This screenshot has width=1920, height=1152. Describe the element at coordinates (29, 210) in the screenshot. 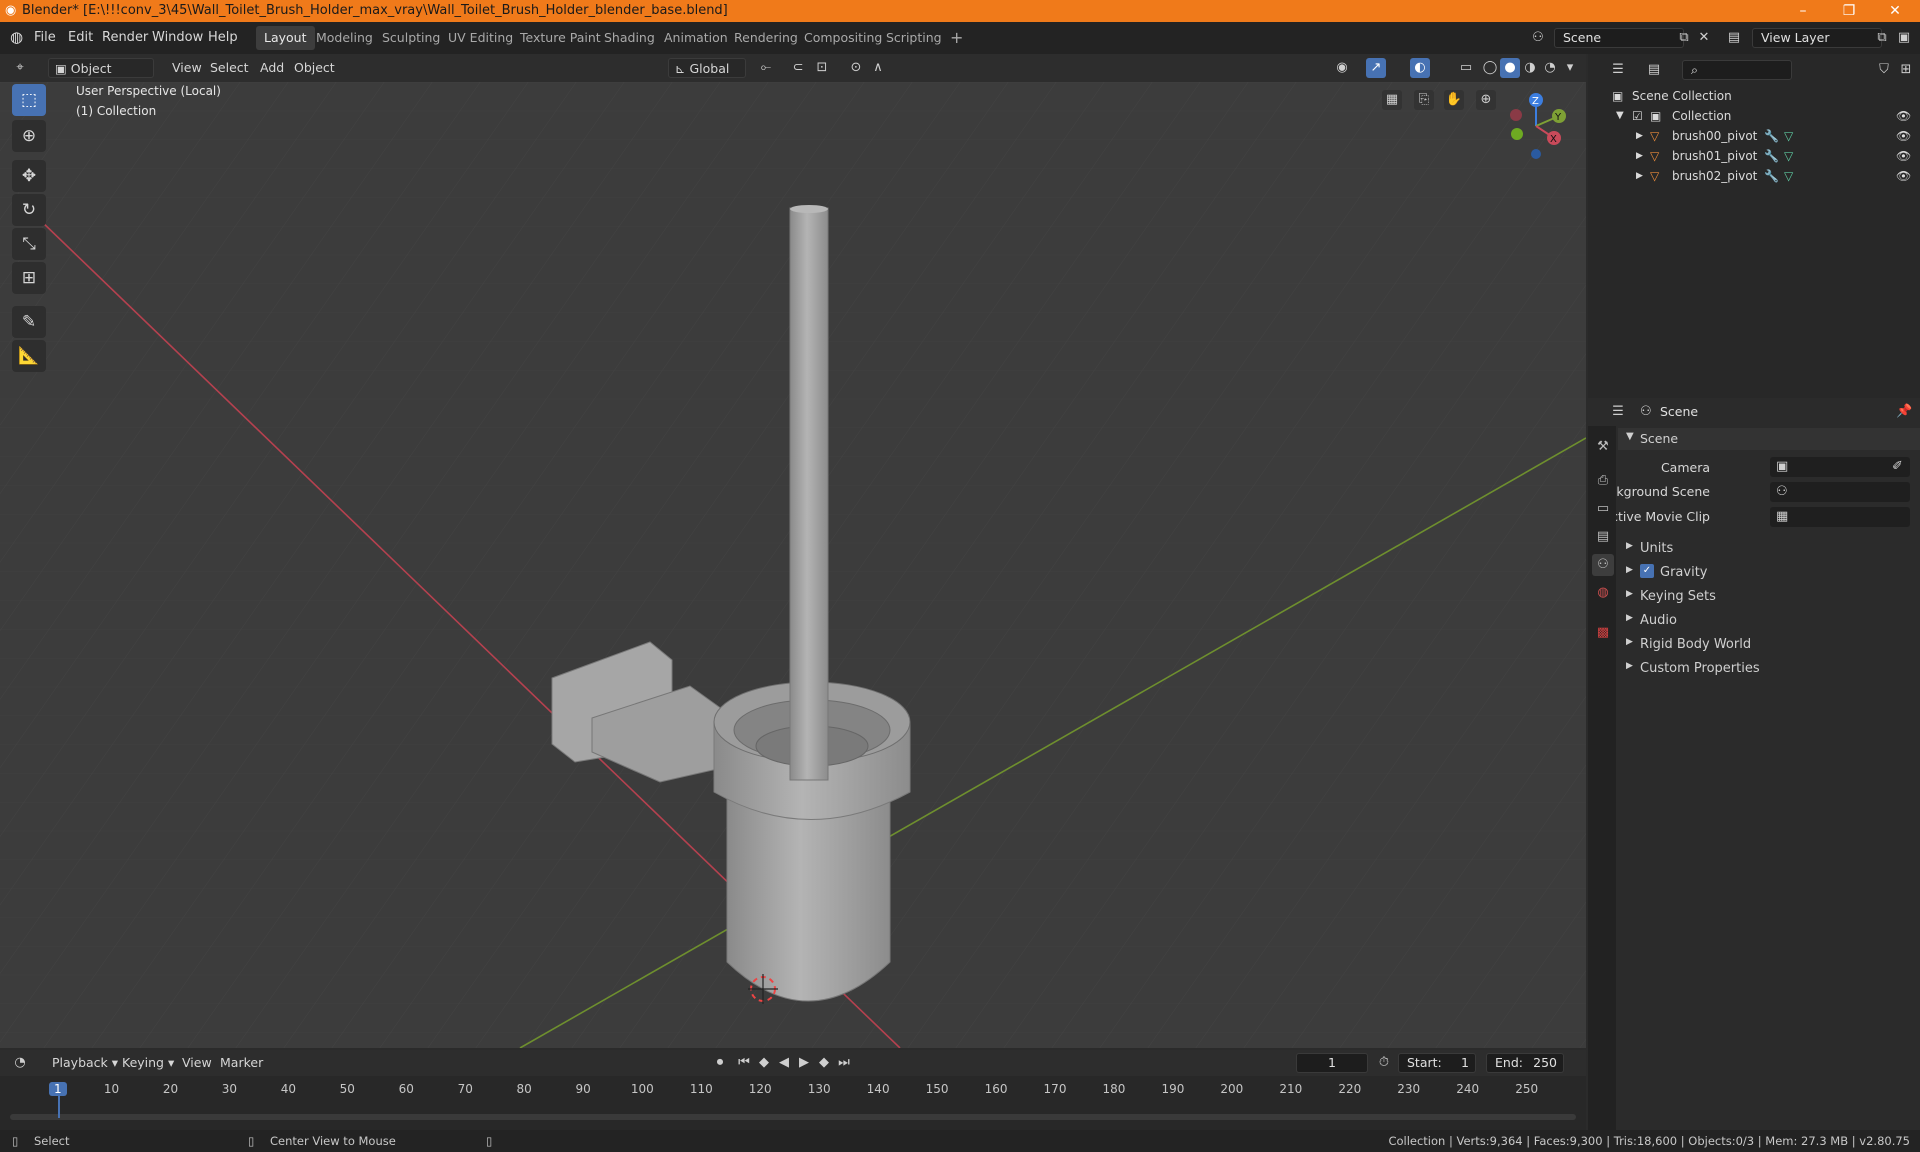

I see `rotate-icon: ↻` at that location.